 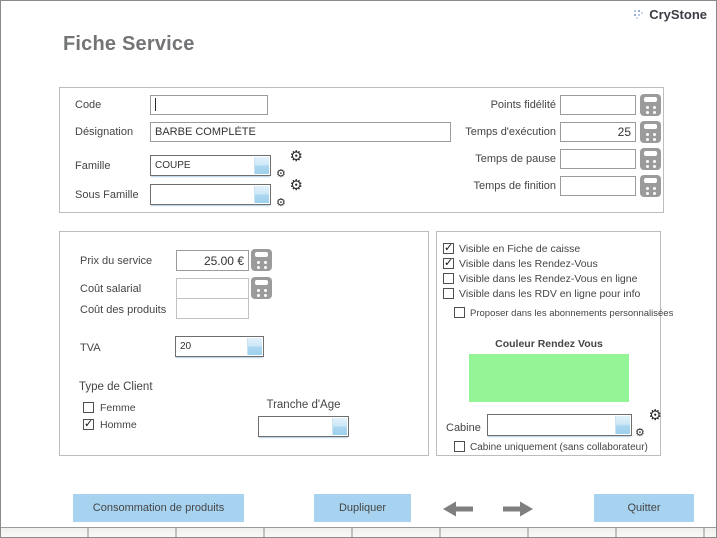 What do you see at coordinates (459, 312) in the screenshot?
I see `proposer-abonnements-checkbox` at bounding box center [459, 312].